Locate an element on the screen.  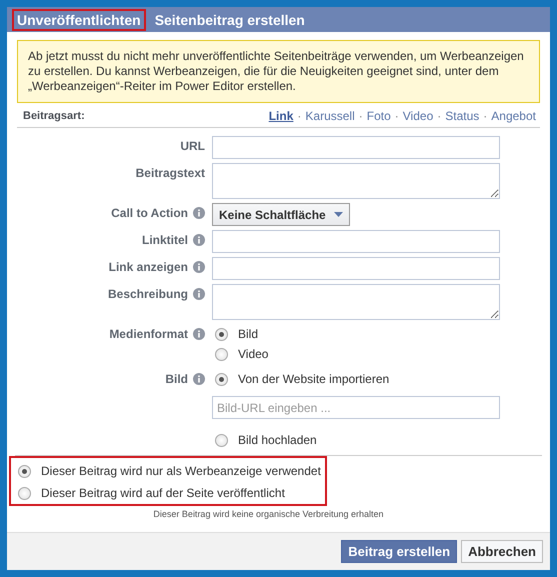
field-label: Call to Action is located at coordinates (149, 213).